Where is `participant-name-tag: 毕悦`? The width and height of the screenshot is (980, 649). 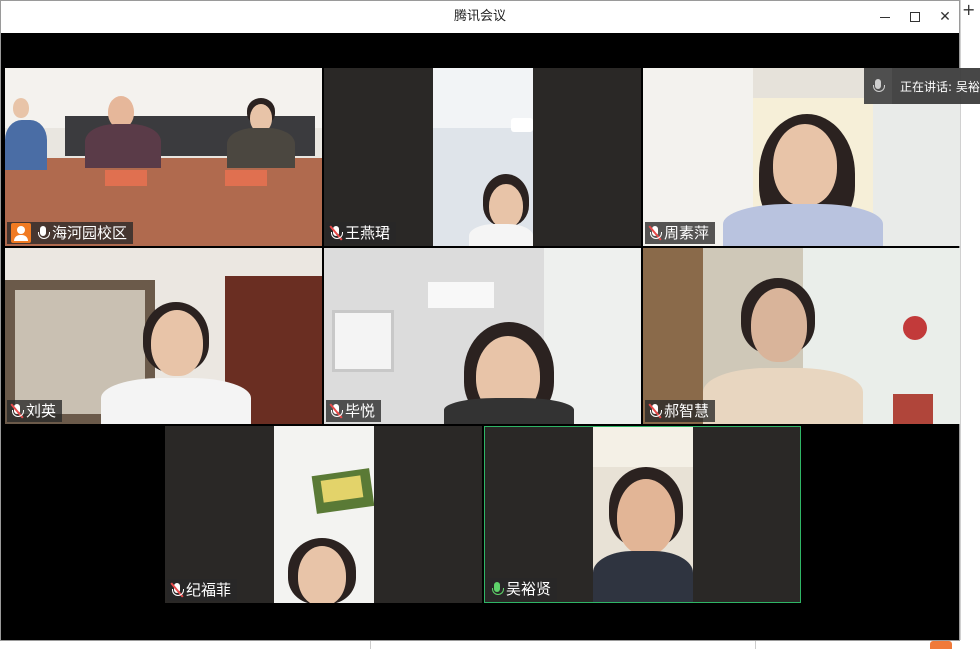
participant-name-tag: 毕悦 is located at coordinates (354, 411).